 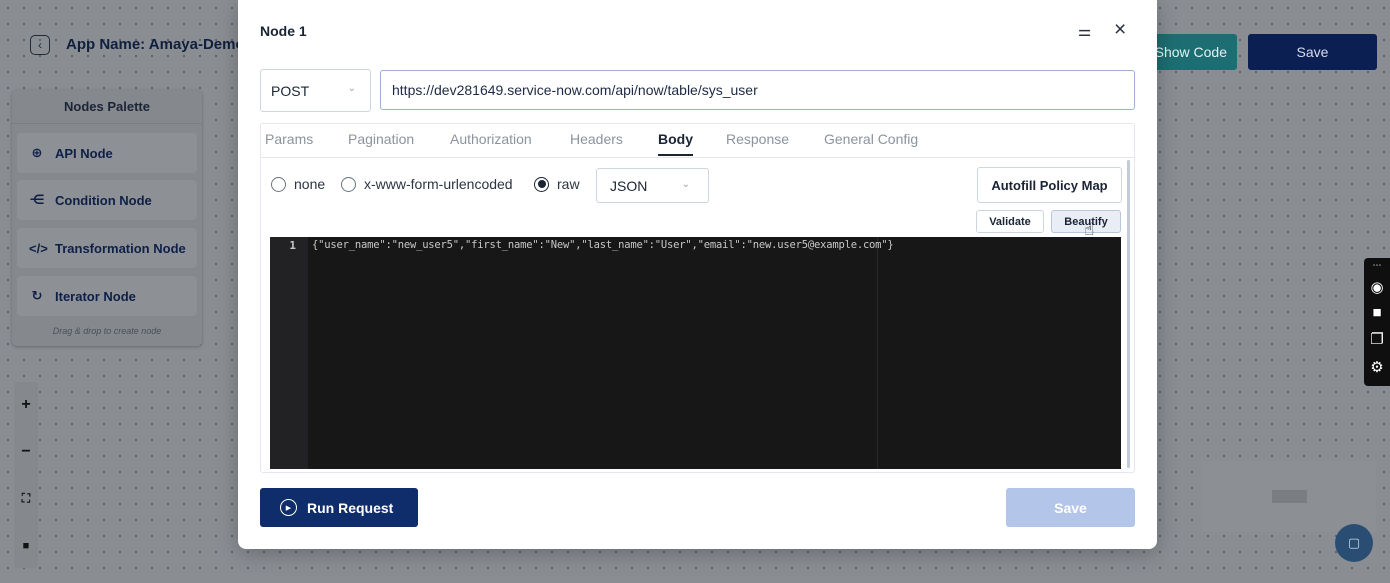 What do you see at coordinates (697, 157) in the screenshot?
I see `tabs-divider` at bounding box center [697, 157].